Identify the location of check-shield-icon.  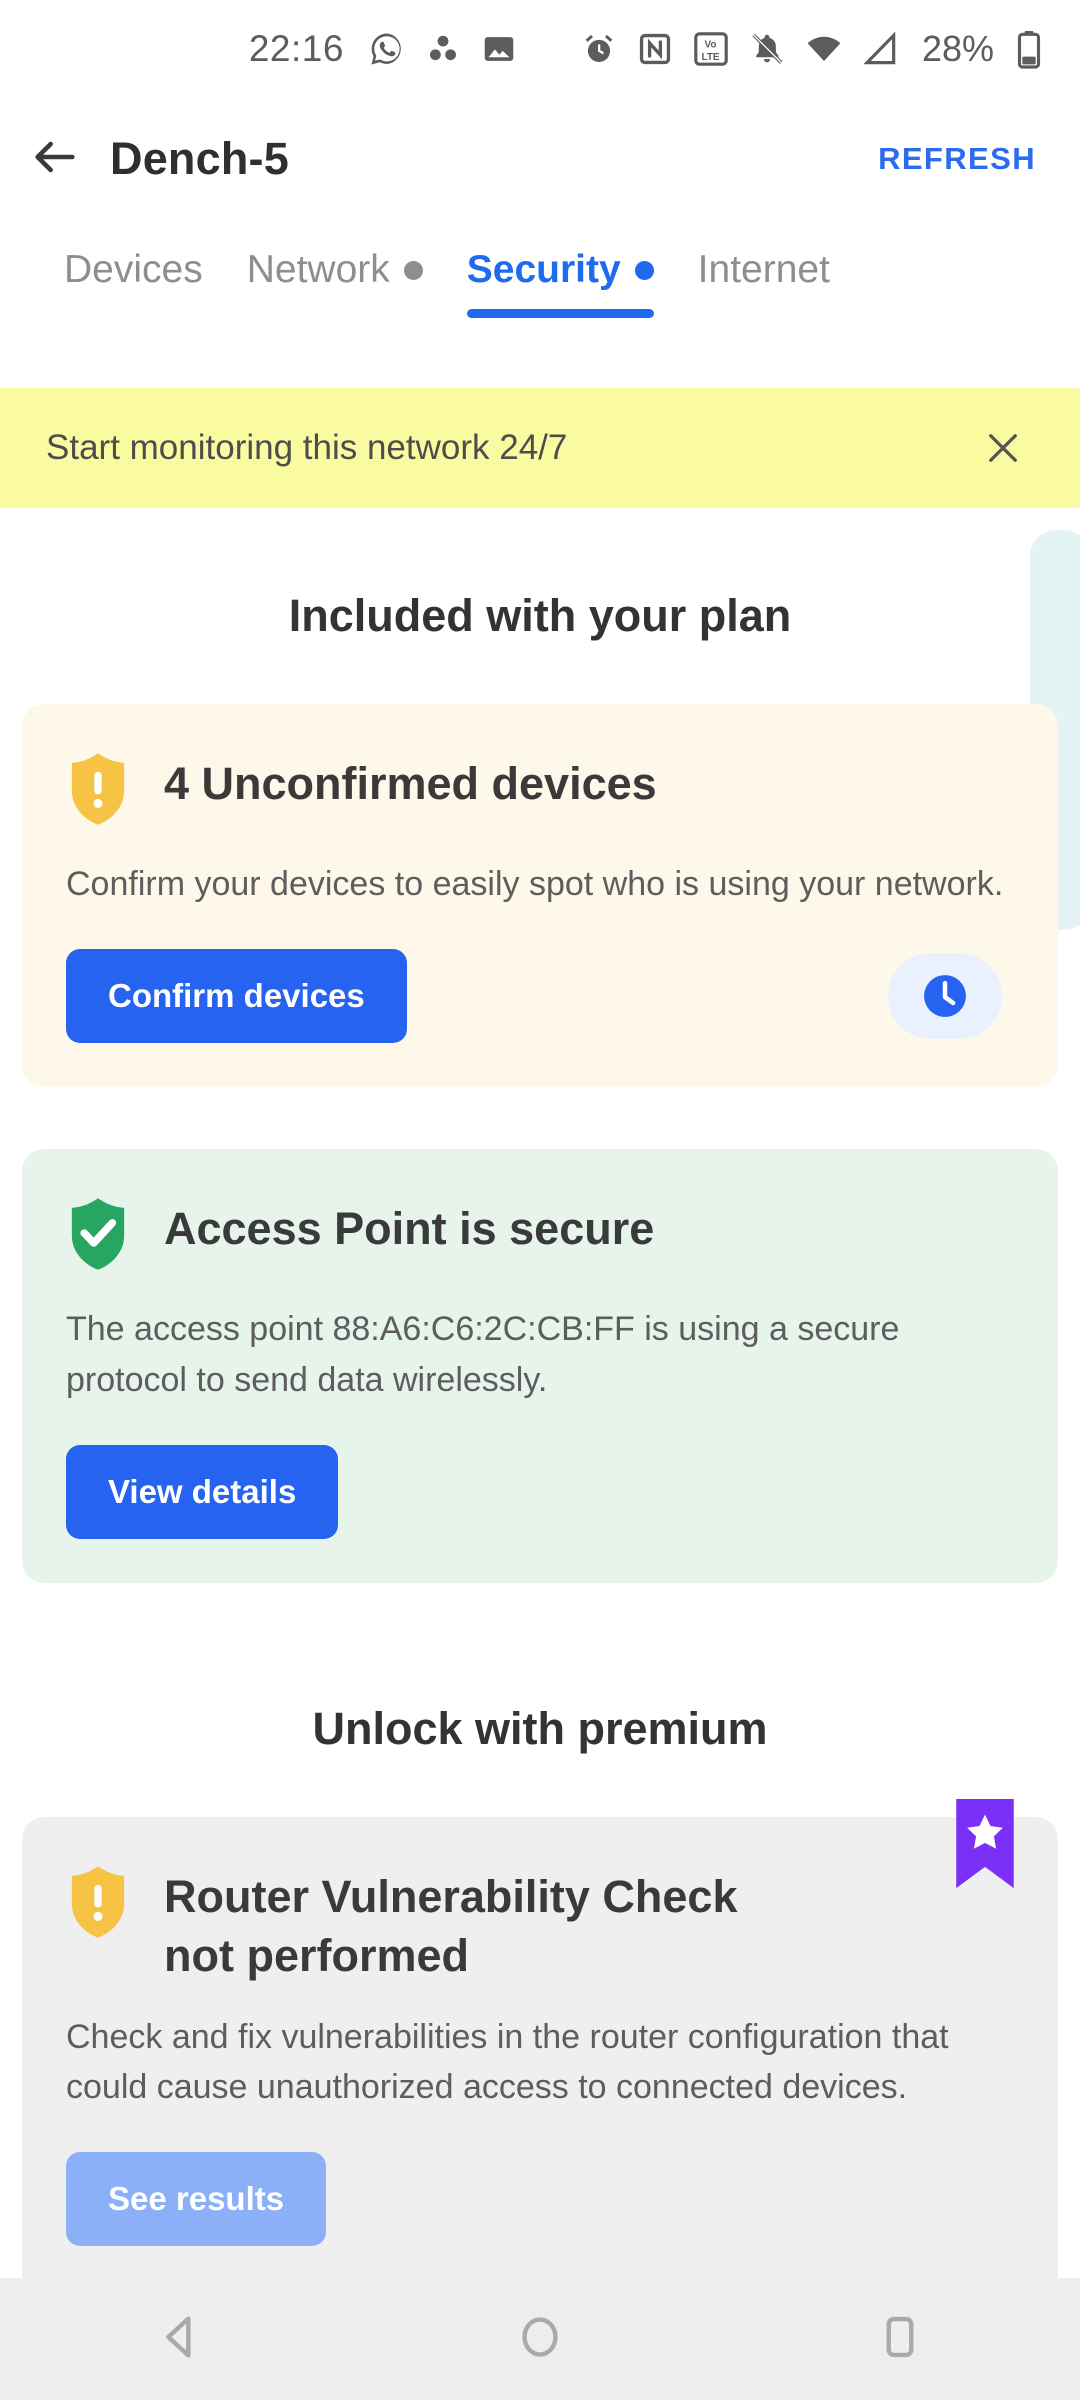
(98, 1236).